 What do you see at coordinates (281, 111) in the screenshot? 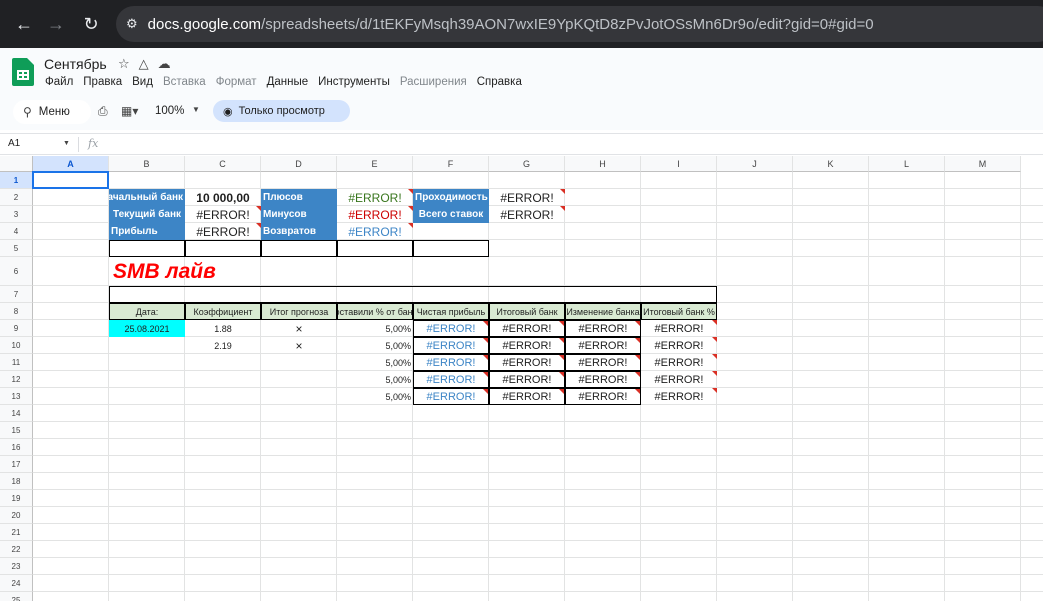
I see `view-only-button: ◉ Только просмотр` at bounding box center [281, 111].